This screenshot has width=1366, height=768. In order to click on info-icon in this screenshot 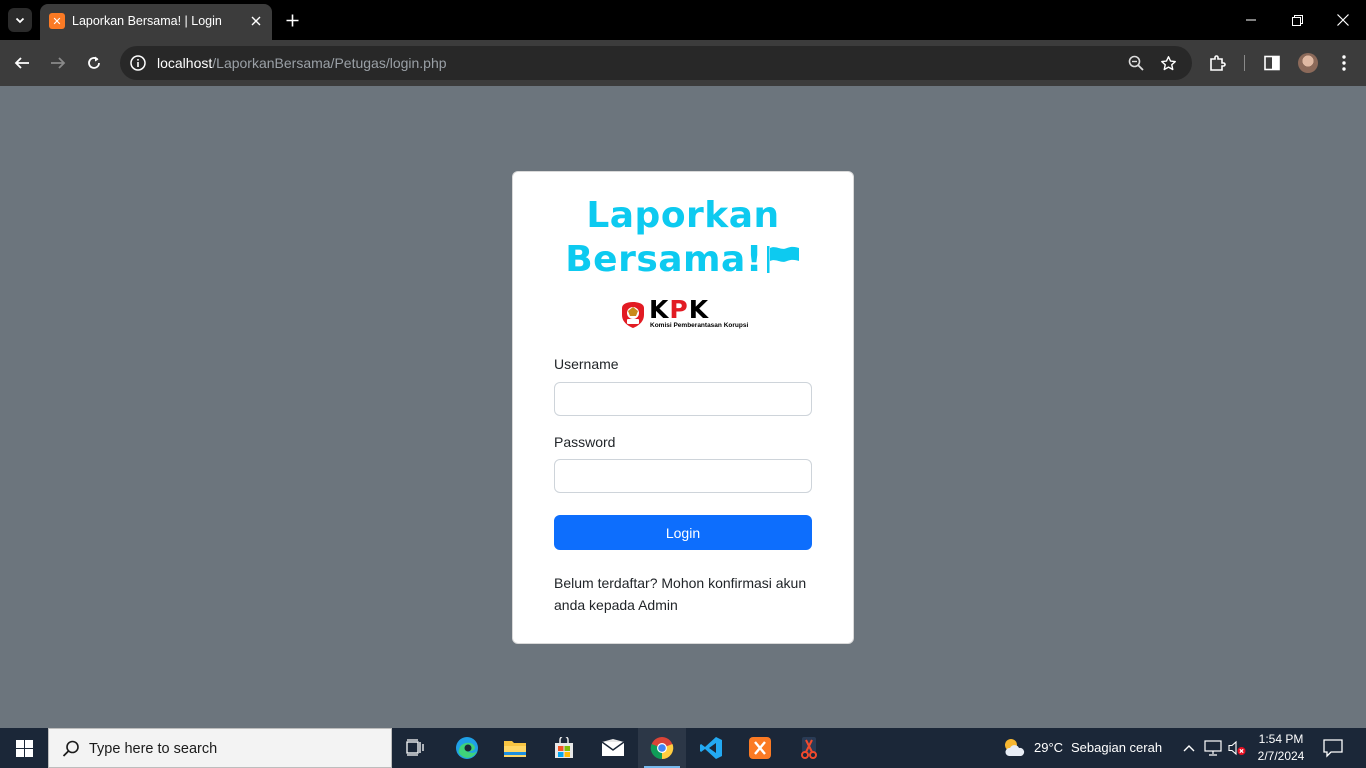, I will do `click(138, 63)`.